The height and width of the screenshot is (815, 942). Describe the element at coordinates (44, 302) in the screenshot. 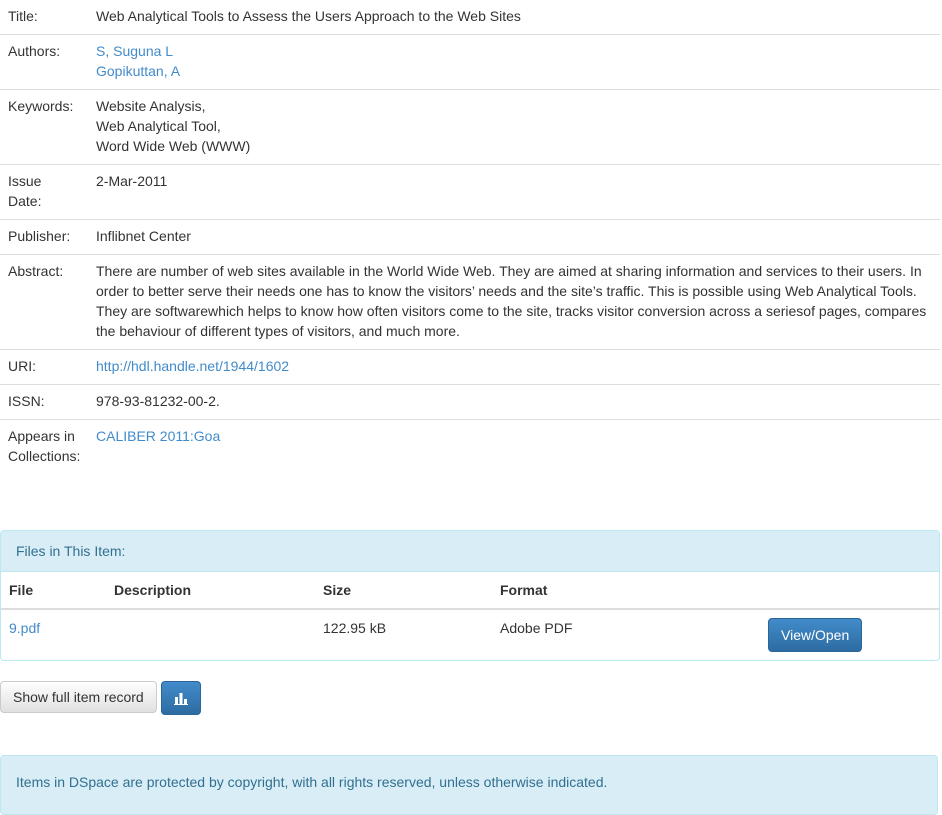

I see `metadata-label: Abstract:` at that location.